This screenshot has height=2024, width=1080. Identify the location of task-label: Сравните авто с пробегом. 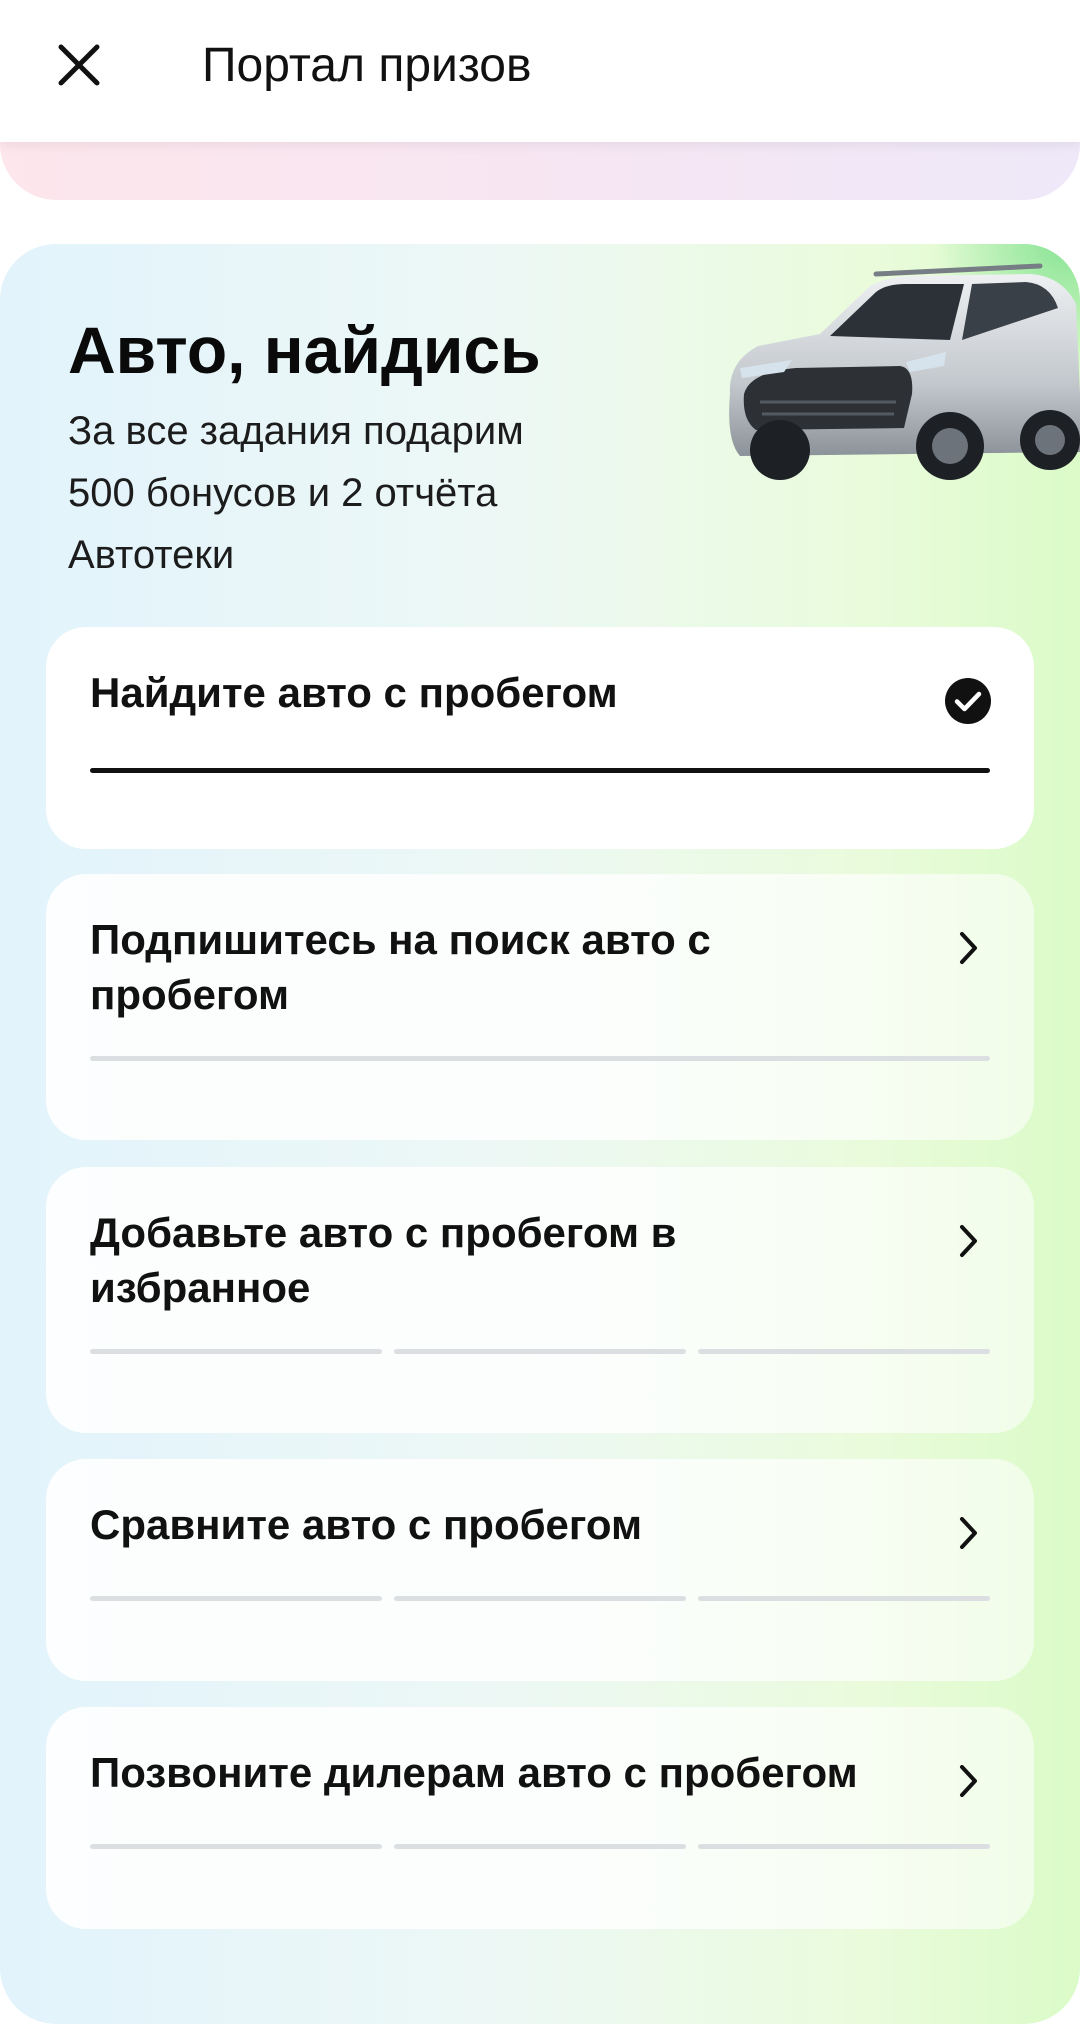
(366, 1524).